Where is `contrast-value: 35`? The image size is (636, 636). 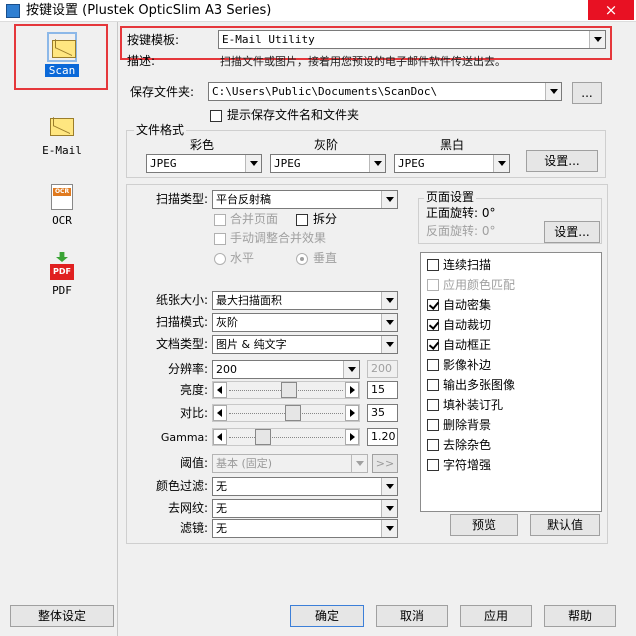
contrast-value: 35 is located at coordinates (382, 413).